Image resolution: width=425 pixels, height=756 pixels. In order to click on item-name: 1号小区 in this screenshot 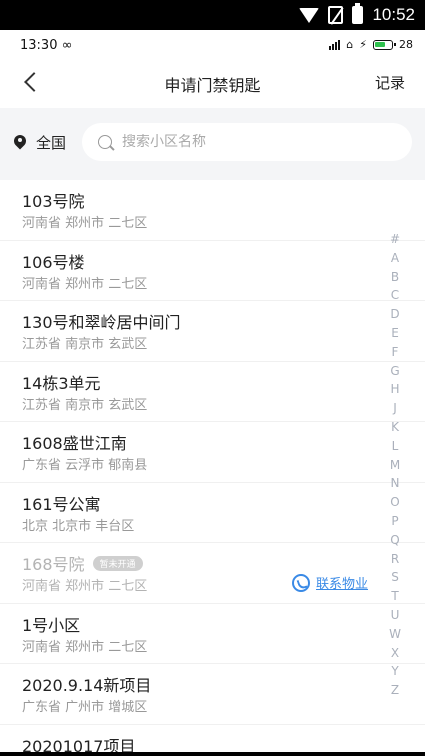, I will do `click(51, 625)`.